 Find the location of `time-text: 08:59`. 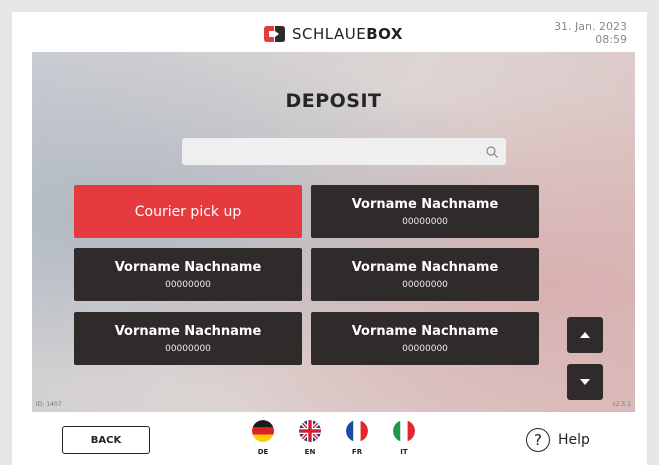

time-text: 08:59 is located at coordinates (611, 39).